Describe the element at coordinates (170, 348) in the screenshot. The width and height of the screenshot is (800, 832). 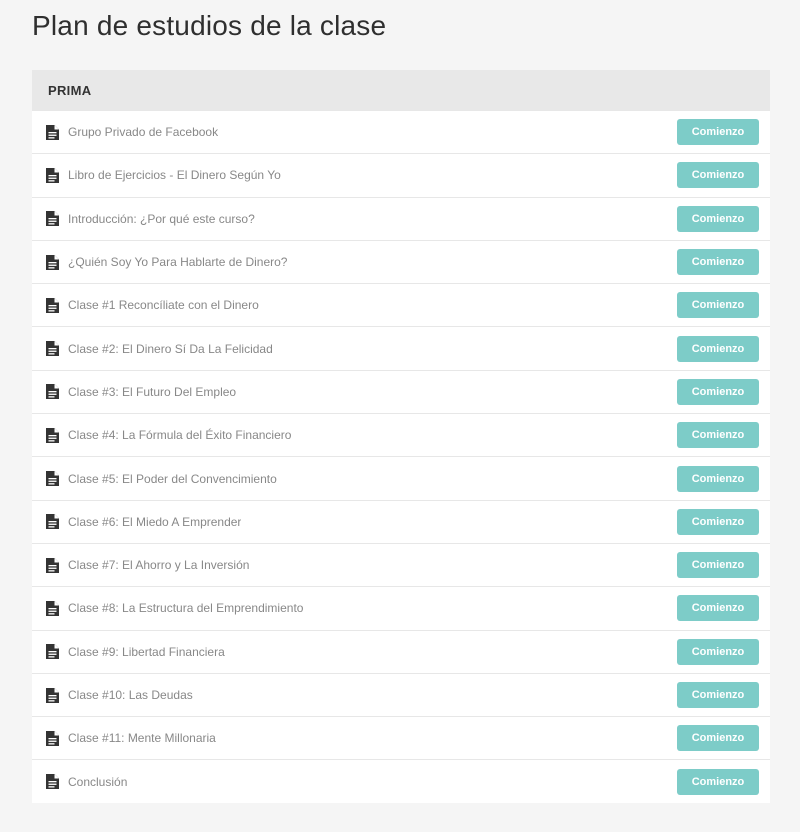
I see `lecture-title: Clase #2: El Dinero Sí Da La Felicidad` at that location.